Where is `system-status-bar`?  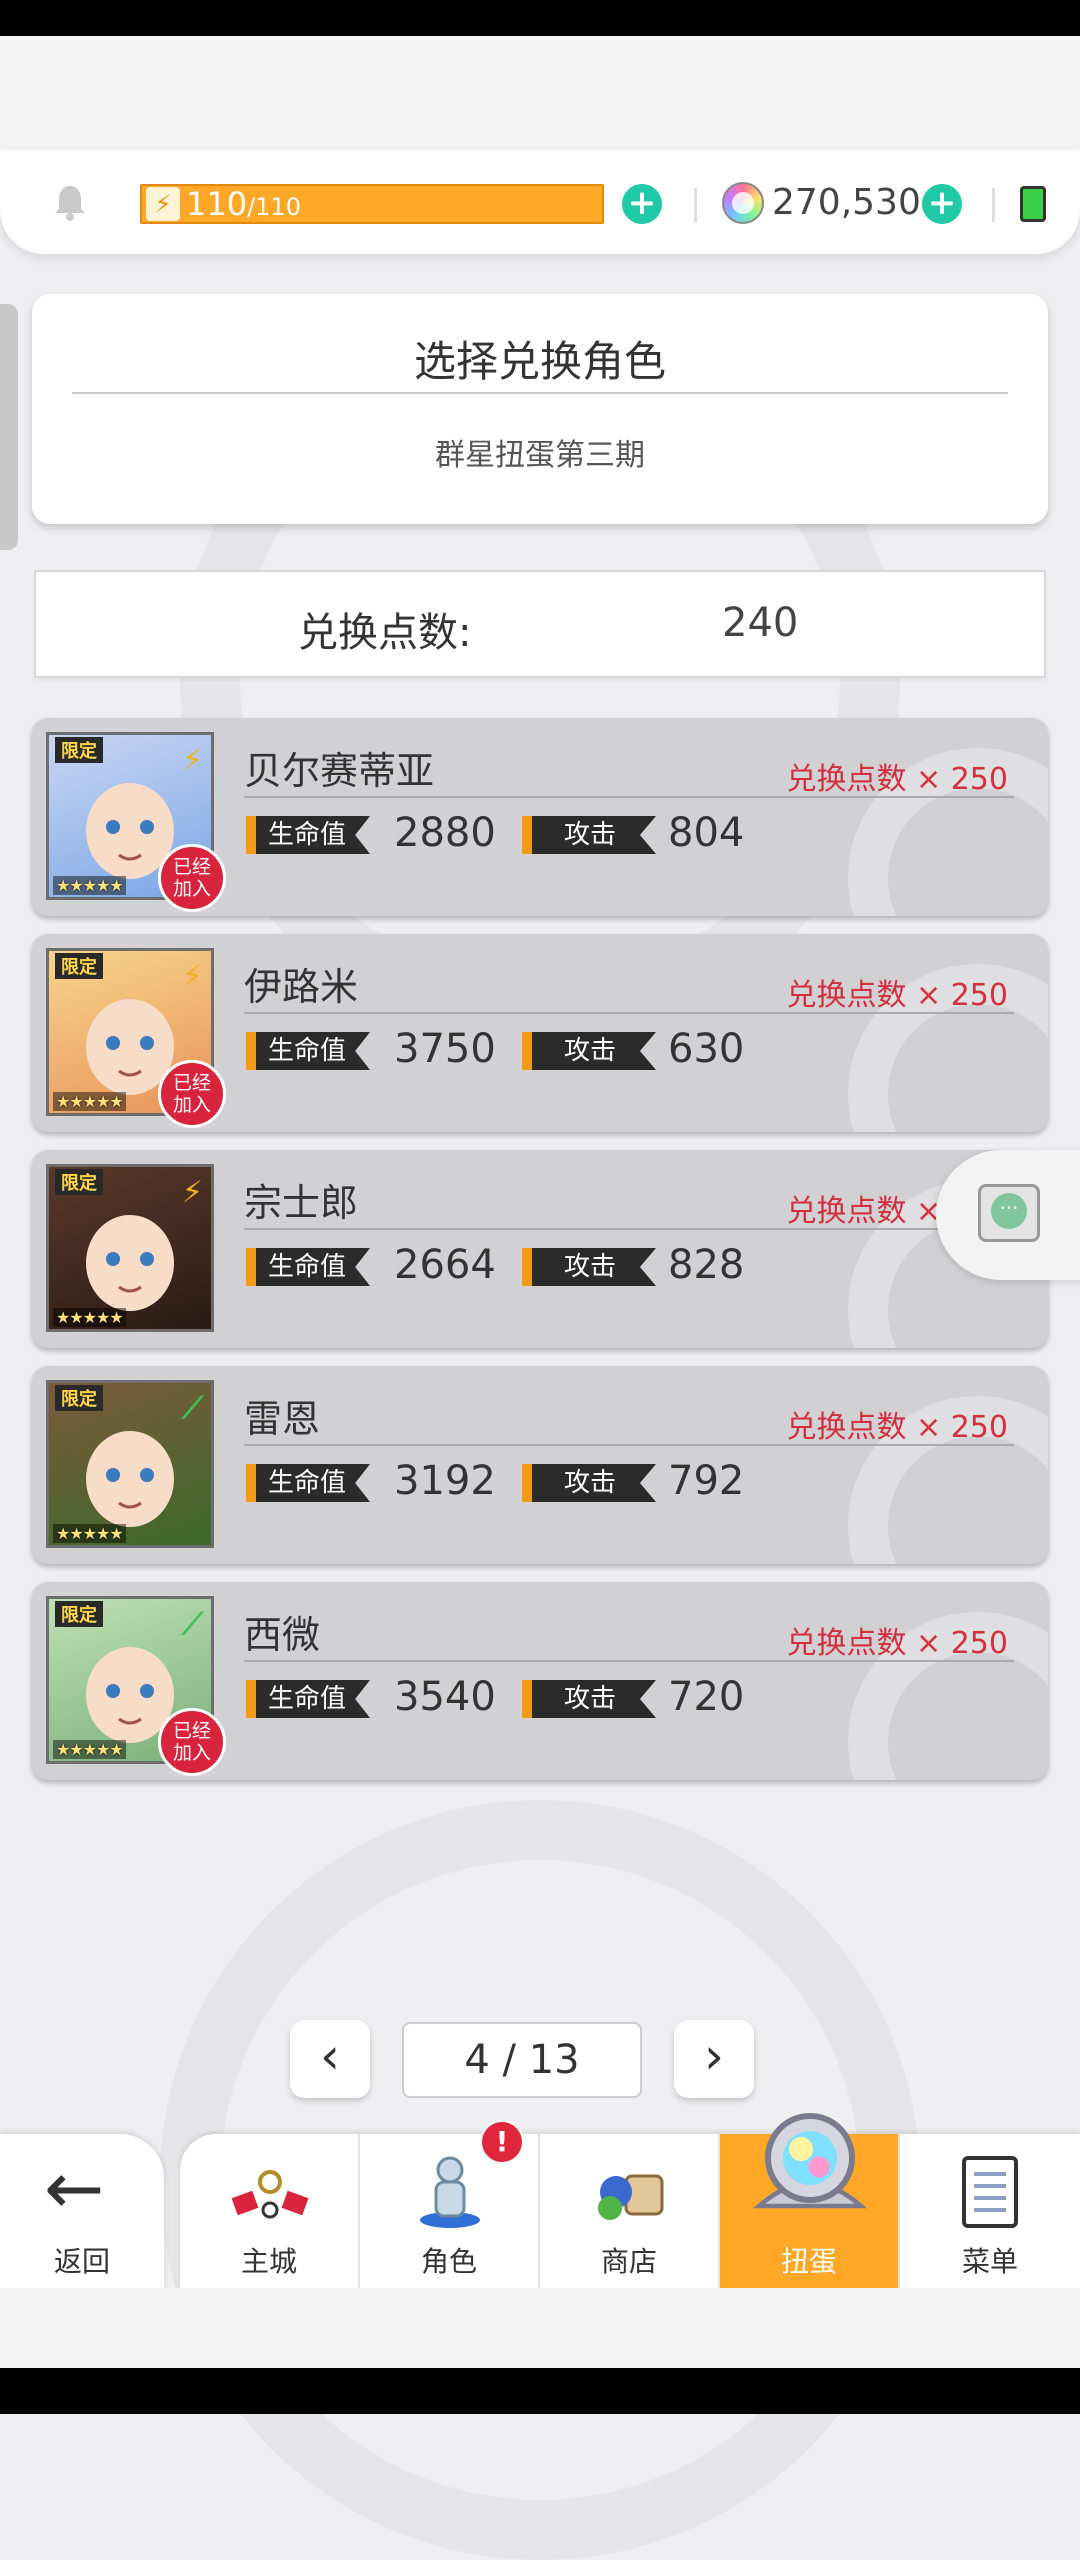
system-status-bar is located at coordinates (540, 18).